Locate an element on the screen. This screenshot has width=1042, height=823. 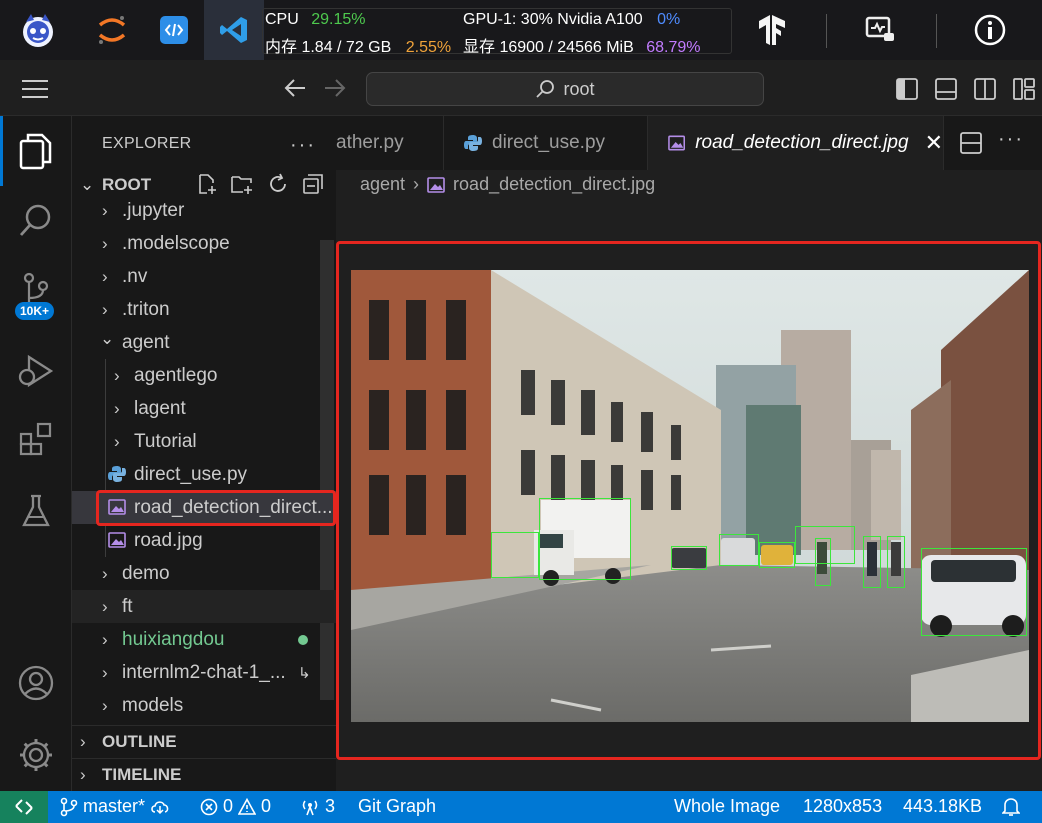
toggle-sidebar-icon is located at coordinates (907, 91).